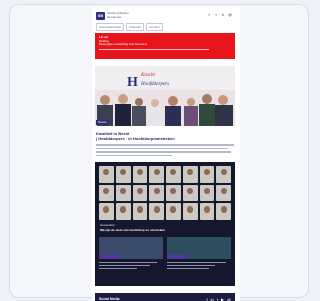  Describe the element at coordinates (165, 248) in the screenshot. I see `feature-tiles` at that location.